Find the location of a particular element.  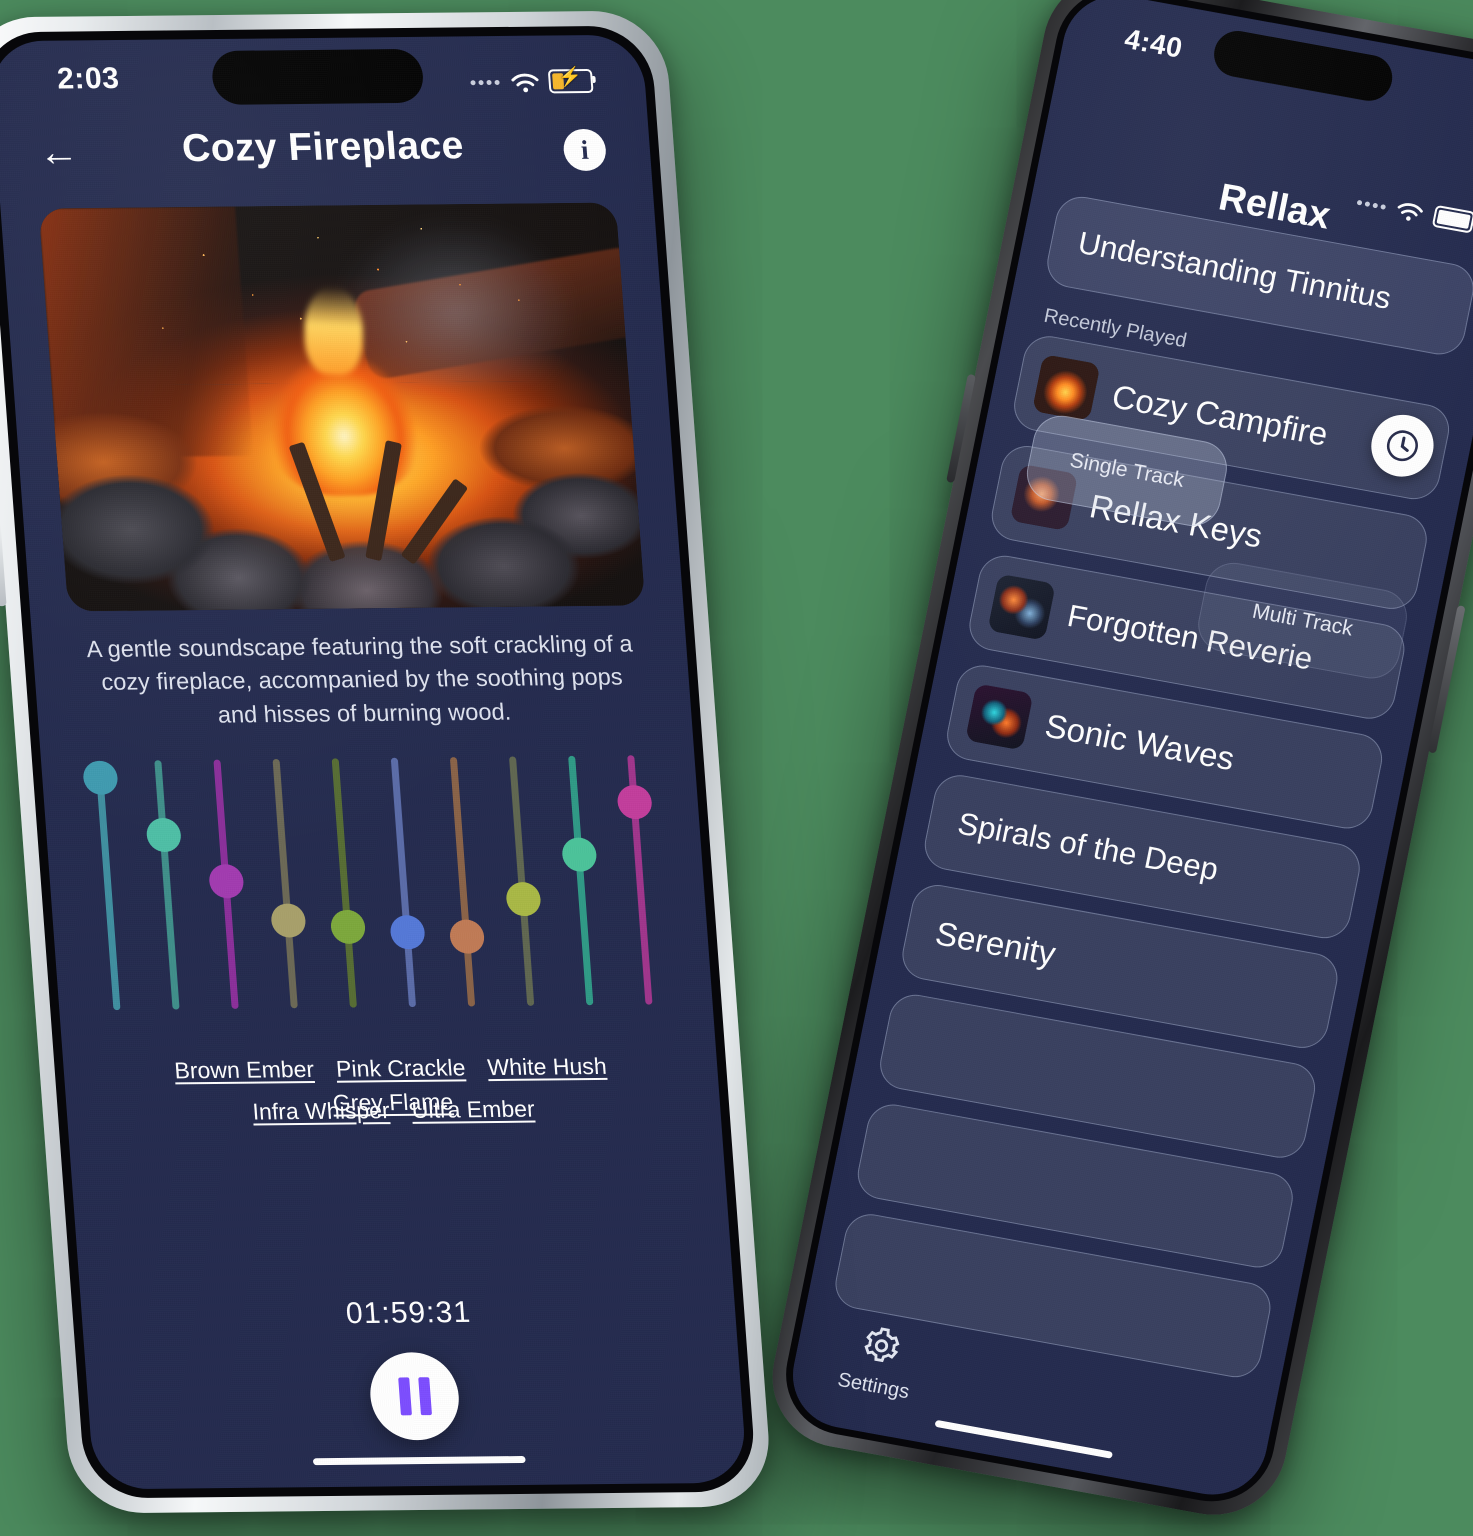

left-dynamic-island is located at coordinates (317, 76).